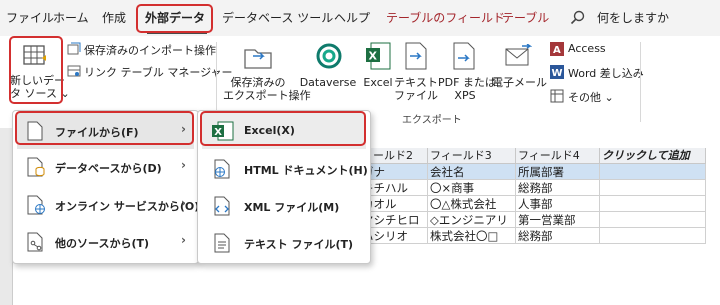  What do you see at coordinates (74, 72) in the screenshot?
I see `linked-table-manager-icon` at bounding box center [74, 72].